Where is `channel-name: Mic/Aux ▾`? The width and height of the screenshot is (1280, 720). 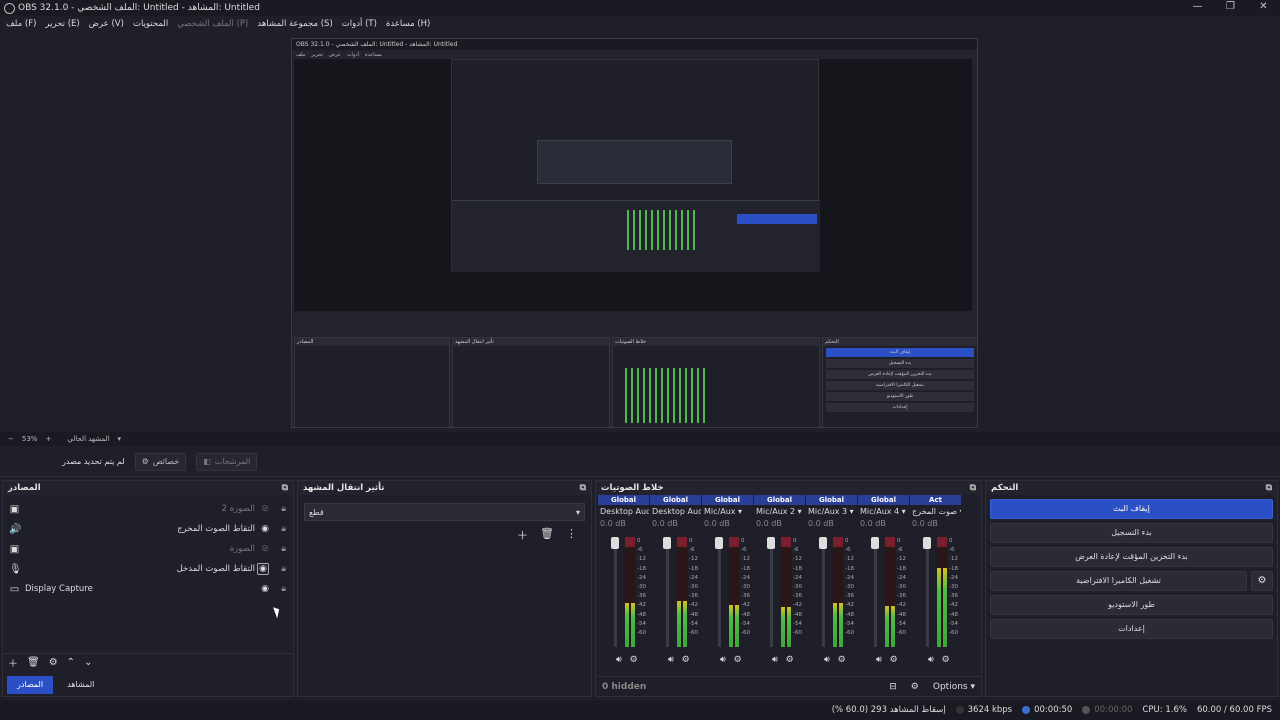 channel-name: Mic/Aux ▾ is located at coordinates (727, 512).